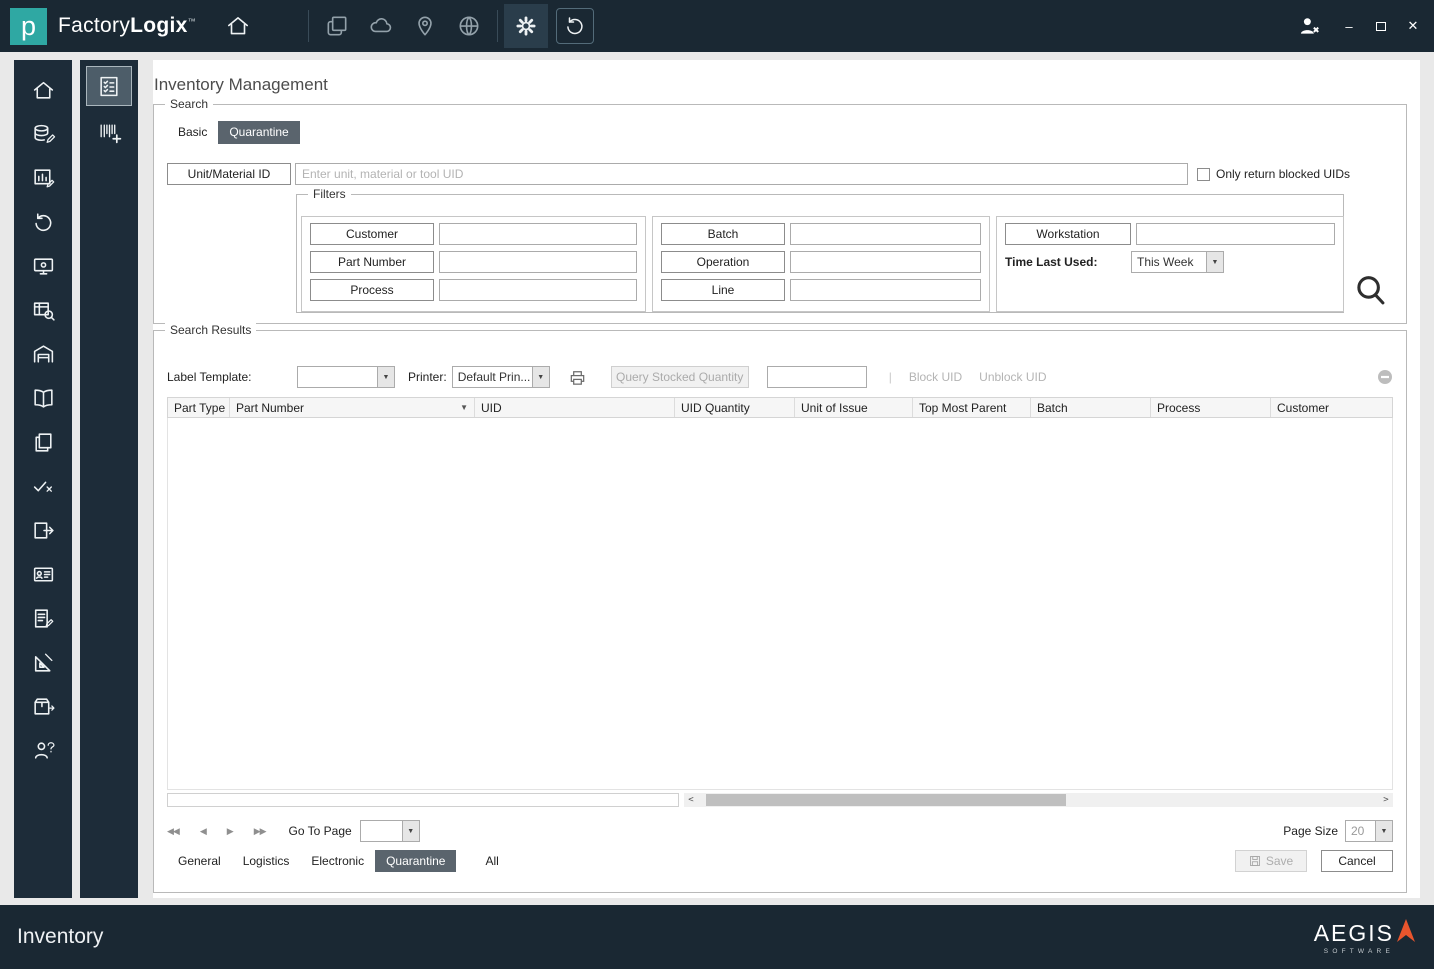  Describe the element at coordinates (203, 831) in the screenshot. I see `previous-page-button: ◀` at that location.